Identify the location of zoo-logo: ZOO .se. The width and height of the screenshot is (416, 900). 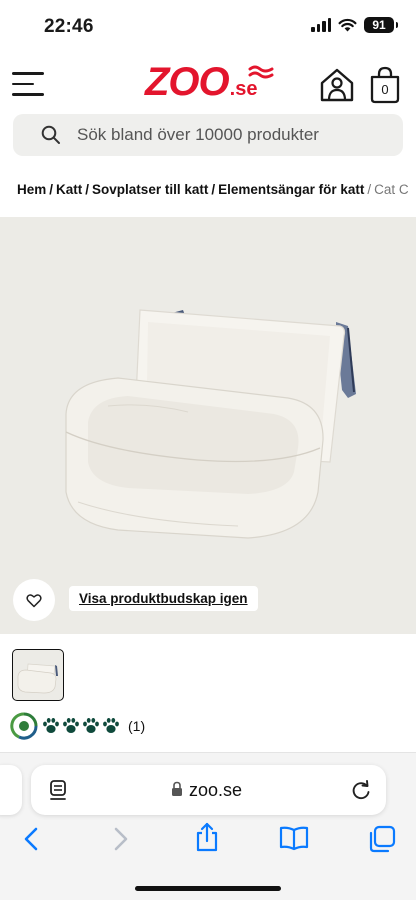
(209, 82).